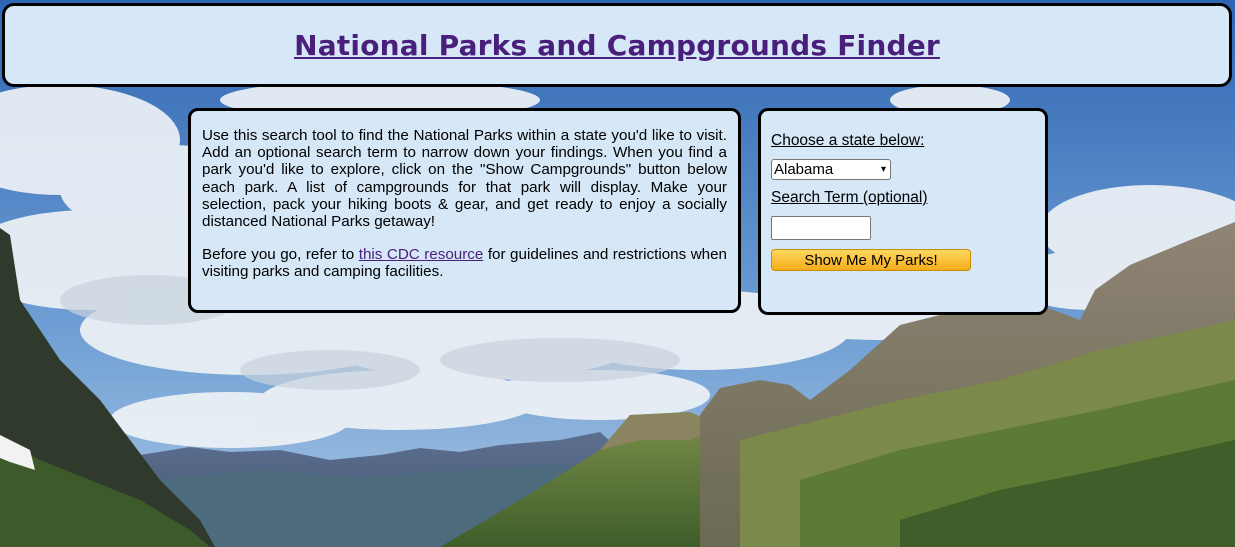 The width and height of the screenshot is (1235, 547). What do you see at coordinates (849, 197) in the screenshot?
I see `search-term-label: Search Term (optional)` at bounding box center [849, 197].